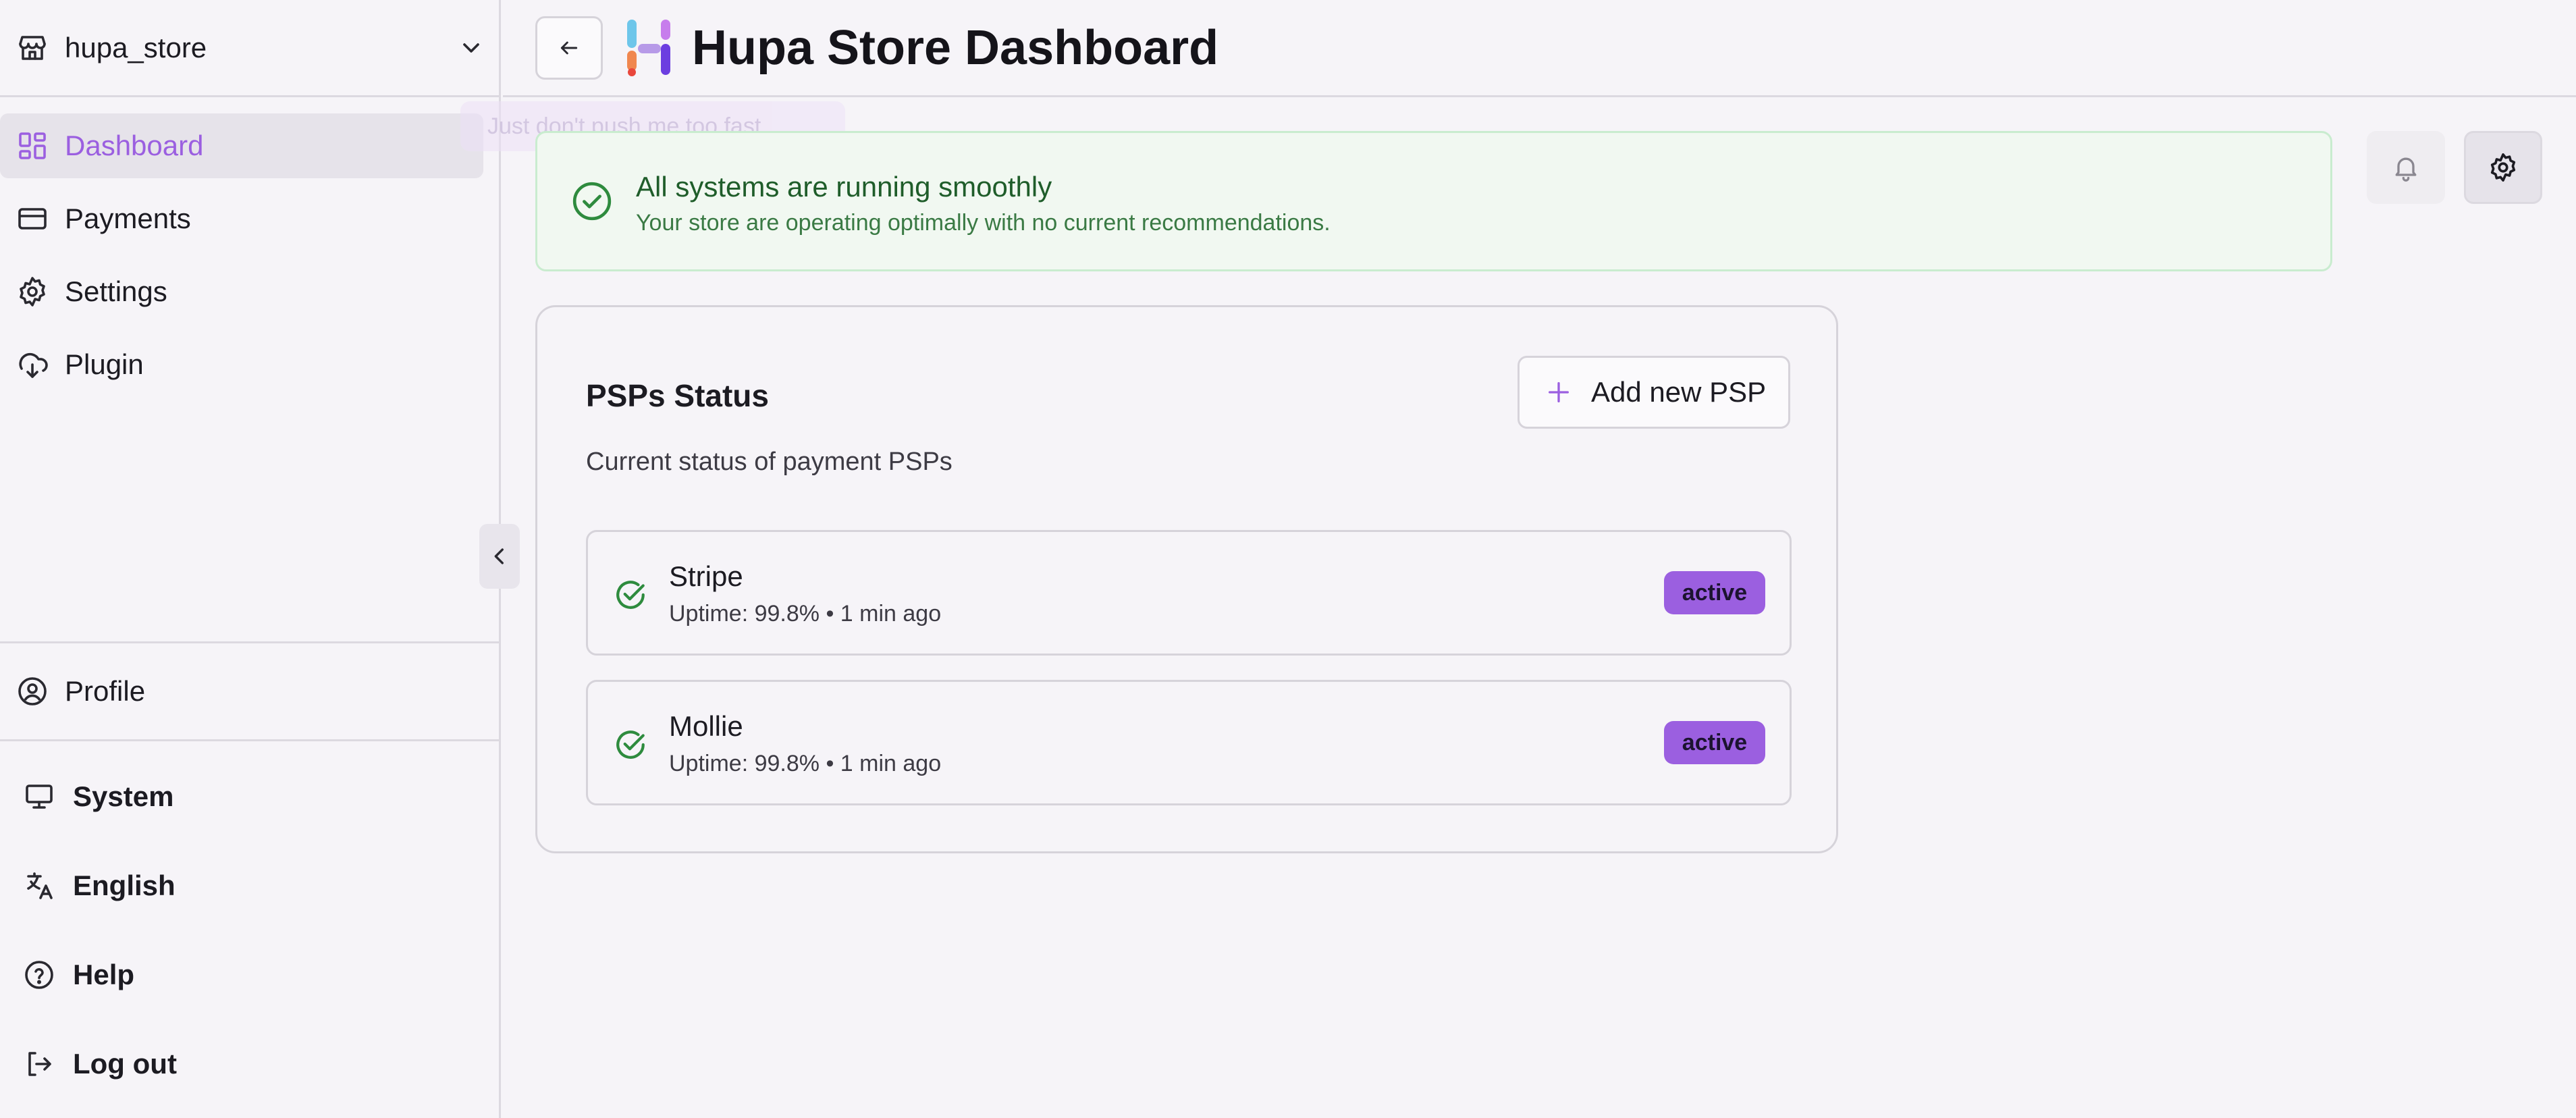 Image resolution: width=2576 pixels, height=1118 pixels. What do you see at coordinates (39, 975) in the screenshot?
I see `help-circle-icon` at bounding box center [39, 975].